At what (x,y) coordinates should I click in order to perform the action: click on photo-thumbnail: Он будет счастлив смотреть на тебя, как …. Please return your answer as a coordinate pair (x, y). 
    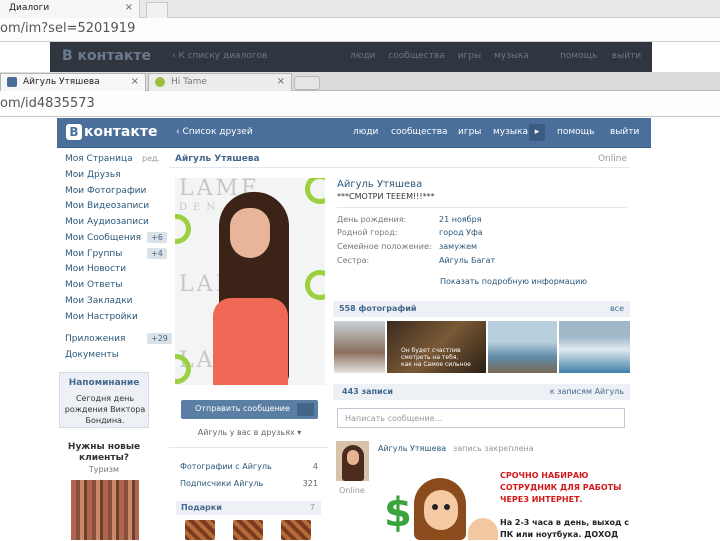
    Looking at the image, I should click on (436, 347).